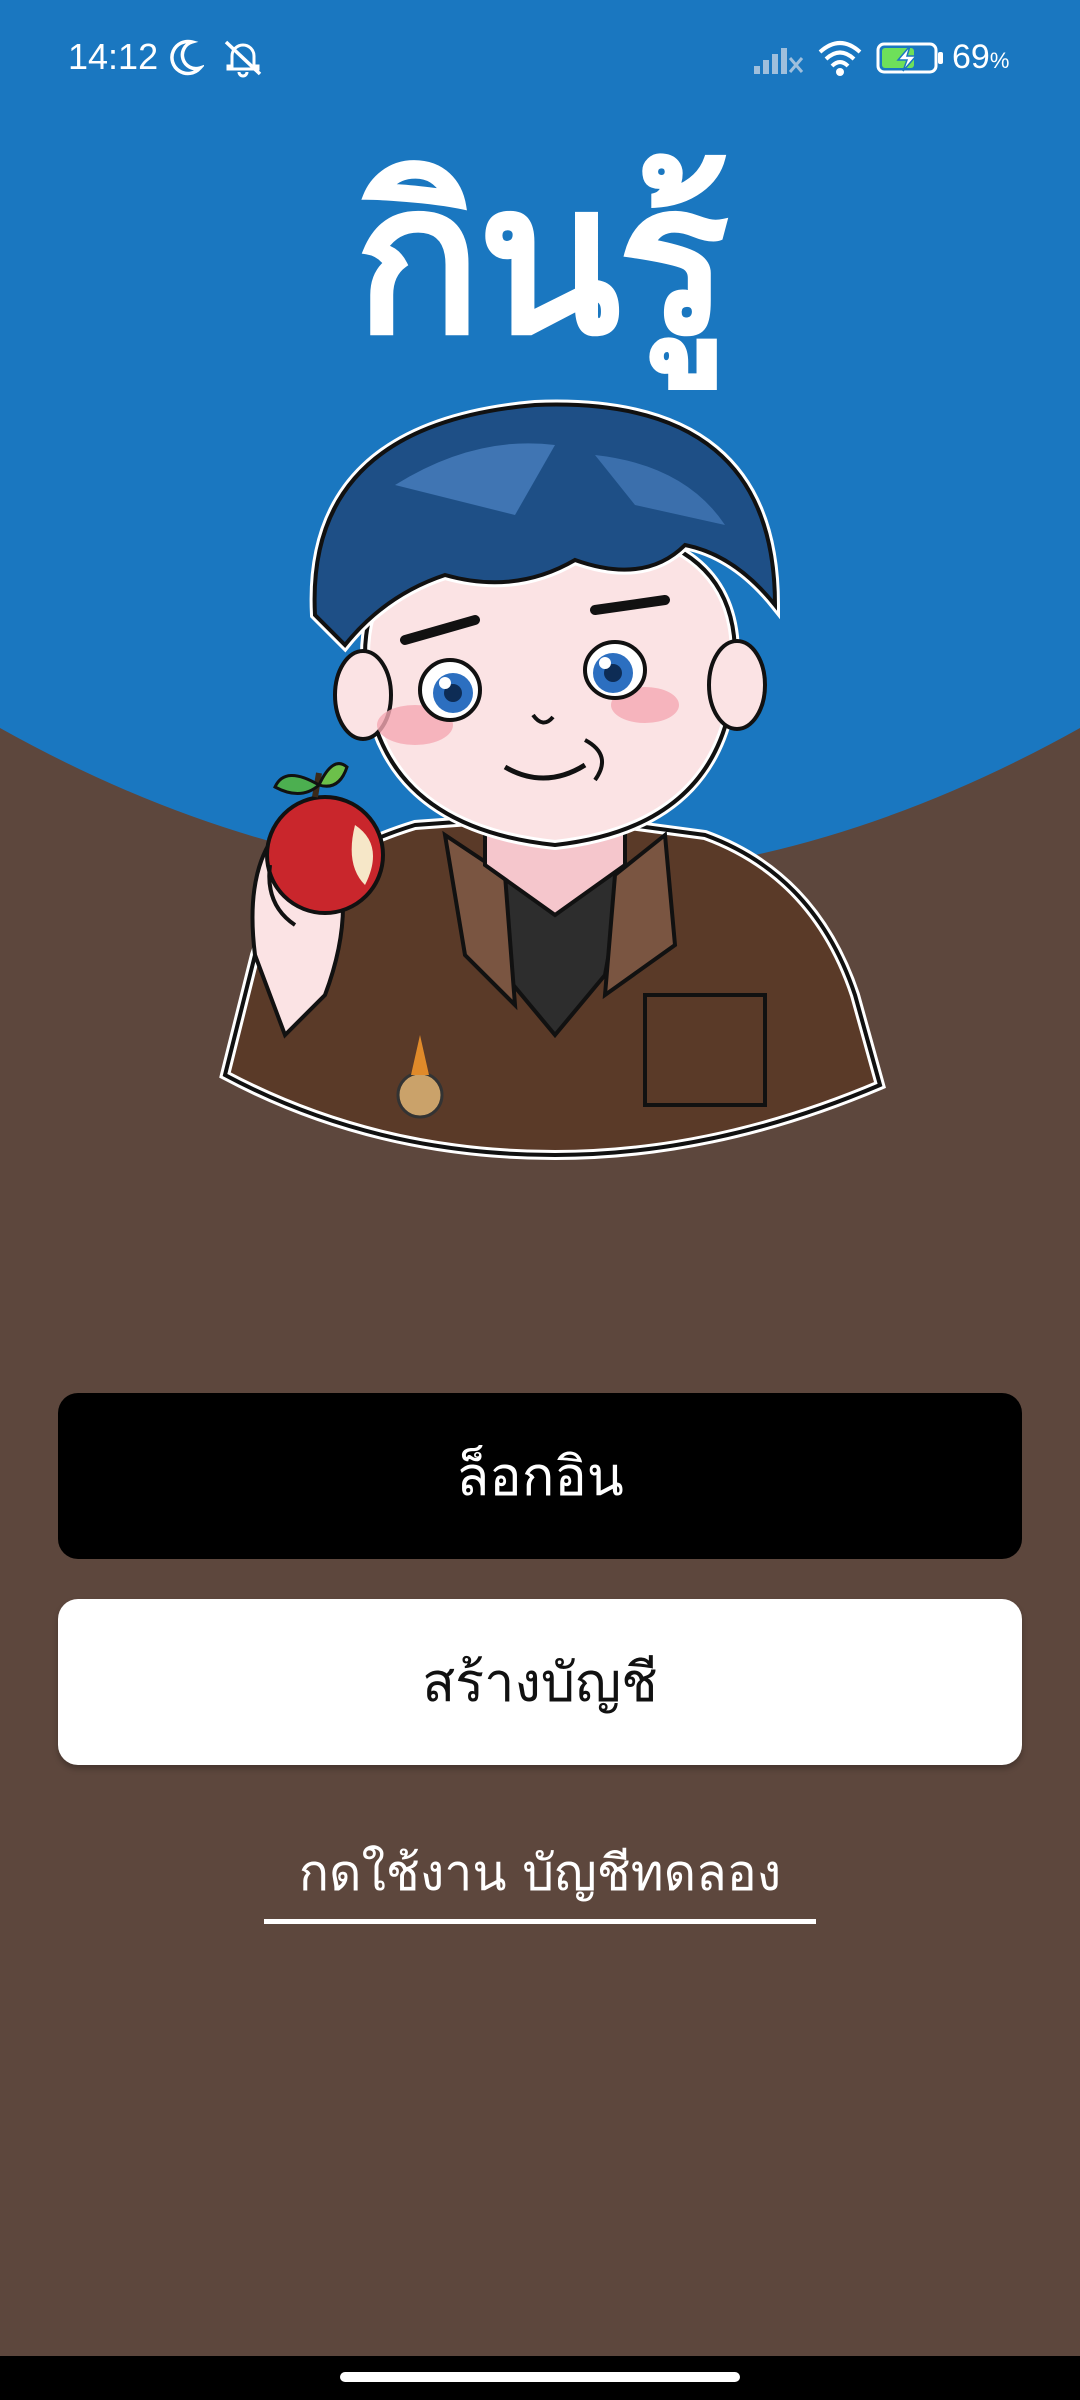  What do you see at coordinates (540, 1881) in the screenshot?
I see `demo-account-link: กดใช้งาน บัญชีทดลอง` at bounding box center [540, 1881].